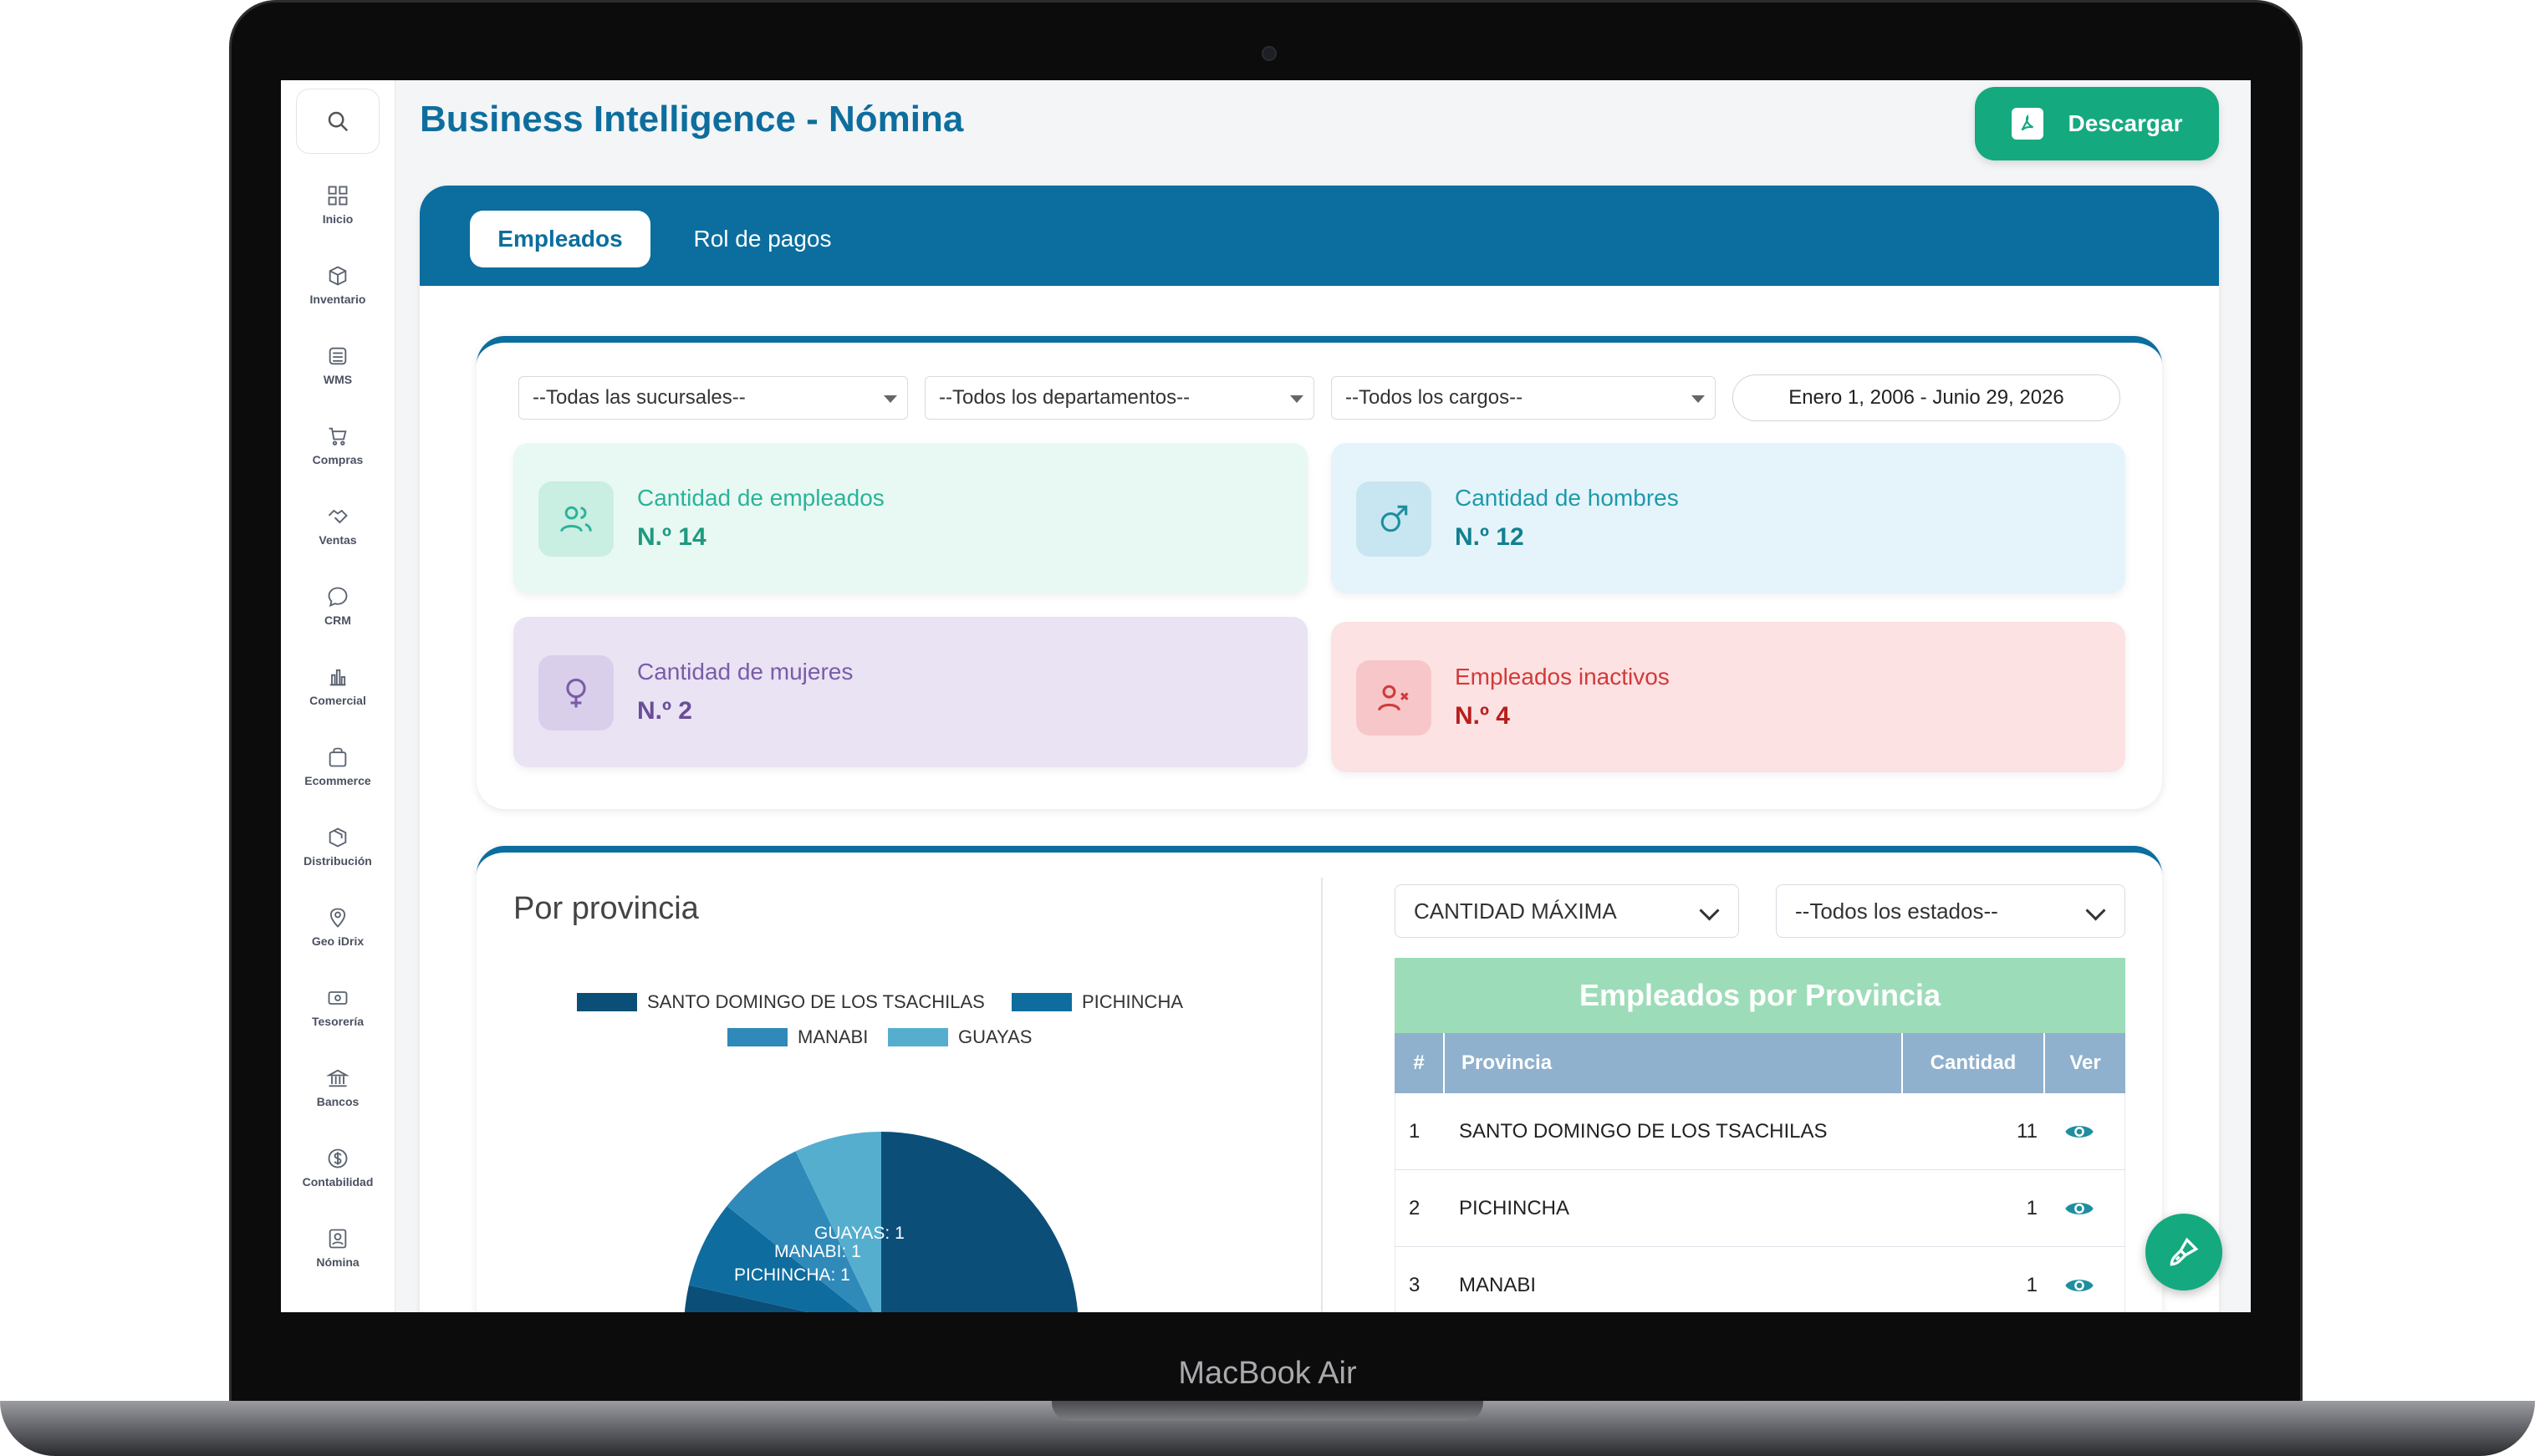 The width and height of the screenshot is (2535, 1456). I want to click on cart-icon, so click(338, 436).